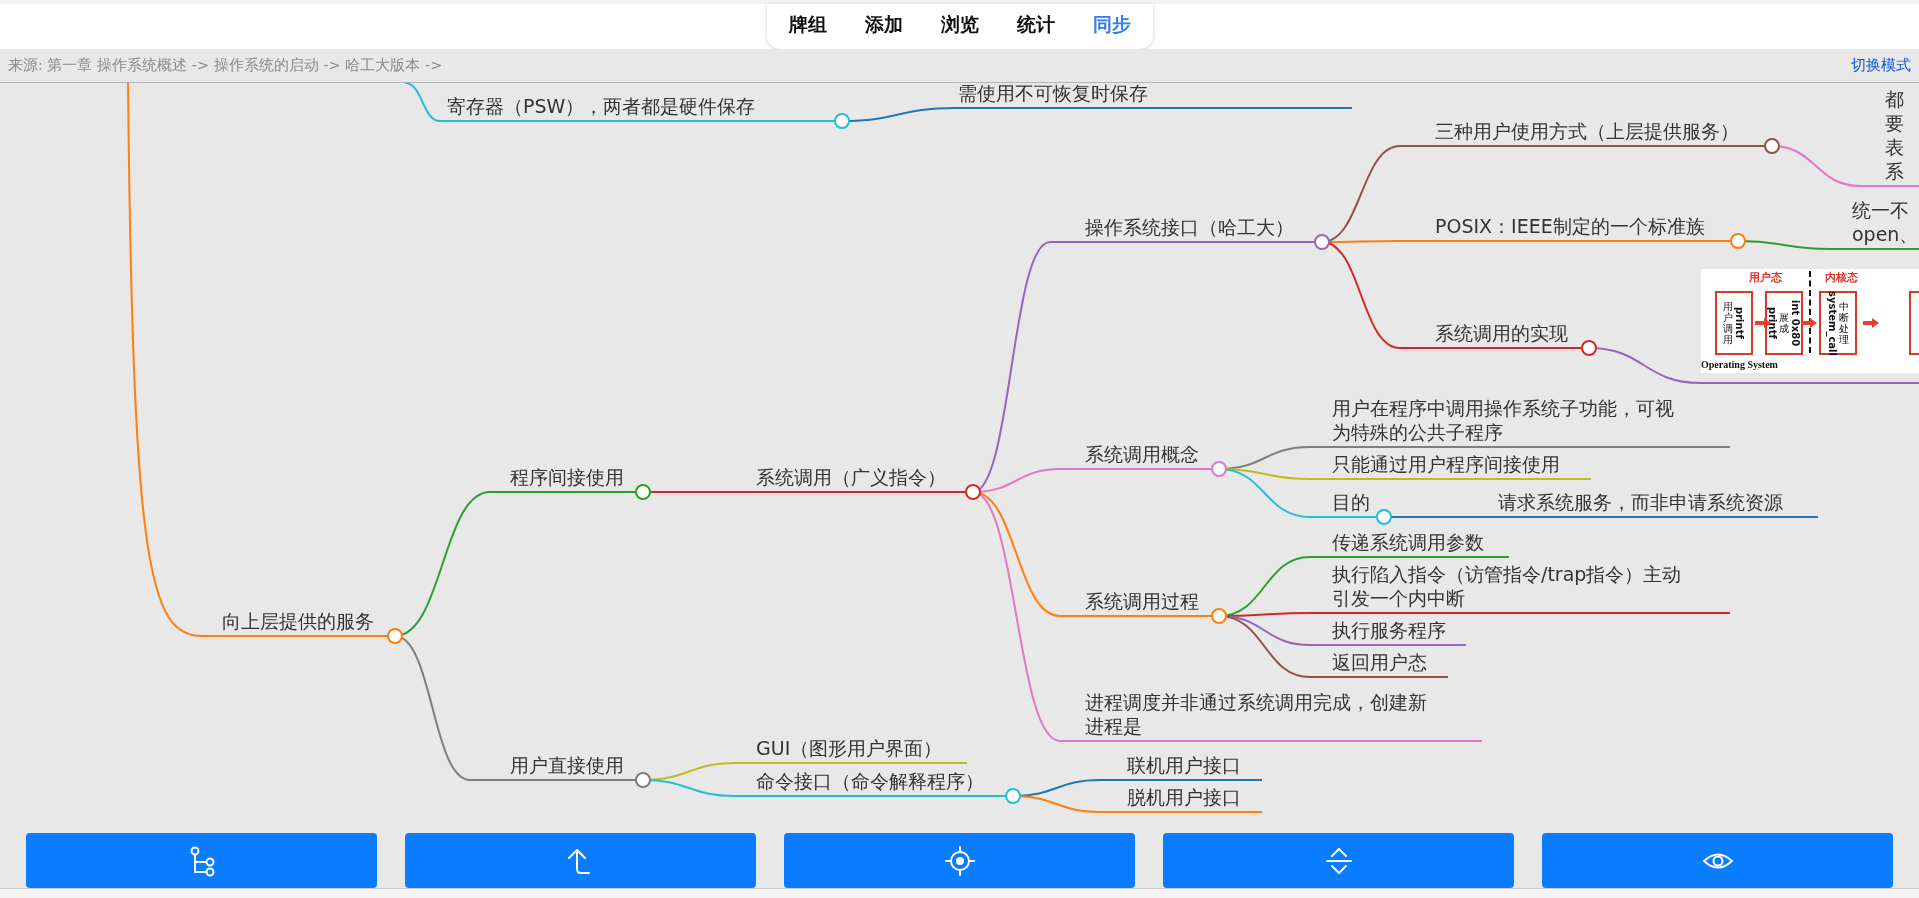  What do you see at coordinates (1885, 222) in the screenshot?
I see `node-label: 统一不 open、` at bounding box center [1885, 222].